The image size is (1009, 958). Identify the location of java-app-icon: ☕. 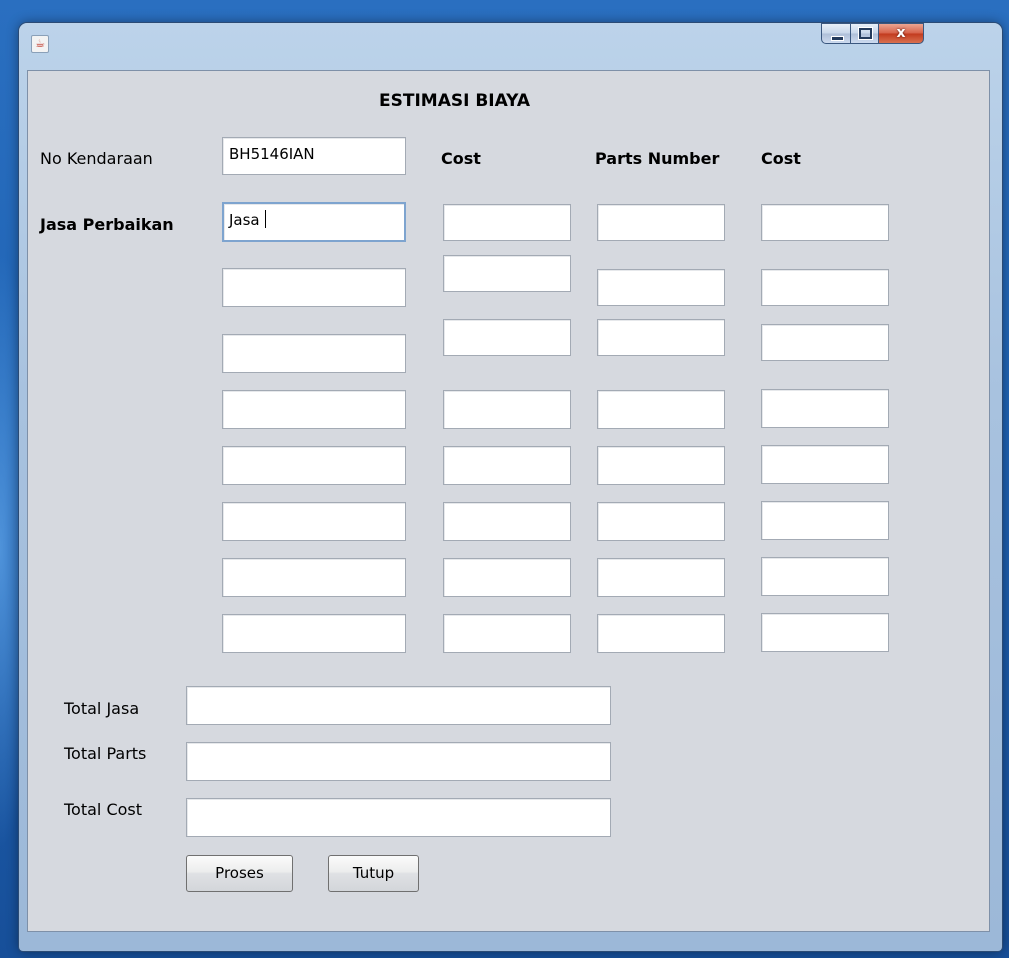
(40, 44).